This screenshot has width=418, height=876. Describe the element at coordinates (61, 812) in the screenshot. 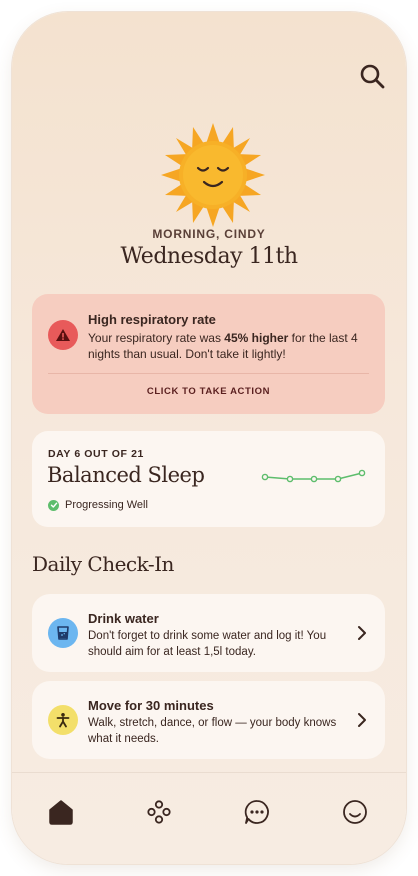

I see `home-icon` at that location.